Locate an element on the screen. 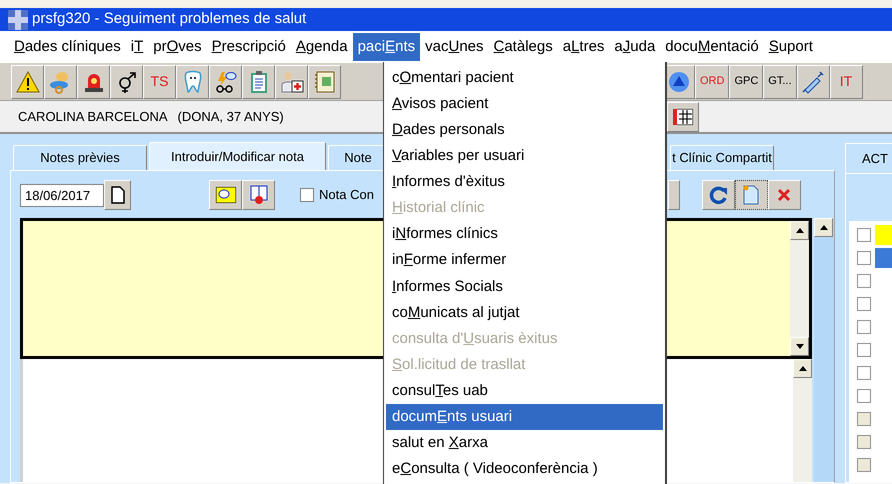  menu-option: documEnts usuari is located at coordinates (524, 417).